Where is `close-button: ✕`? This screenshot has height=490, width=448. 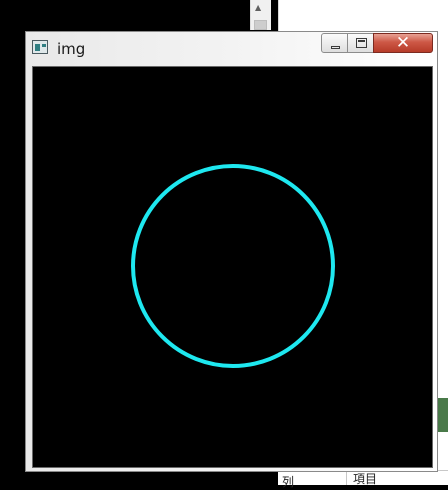 close-button: ✕ is located at coordinates (403, 43).